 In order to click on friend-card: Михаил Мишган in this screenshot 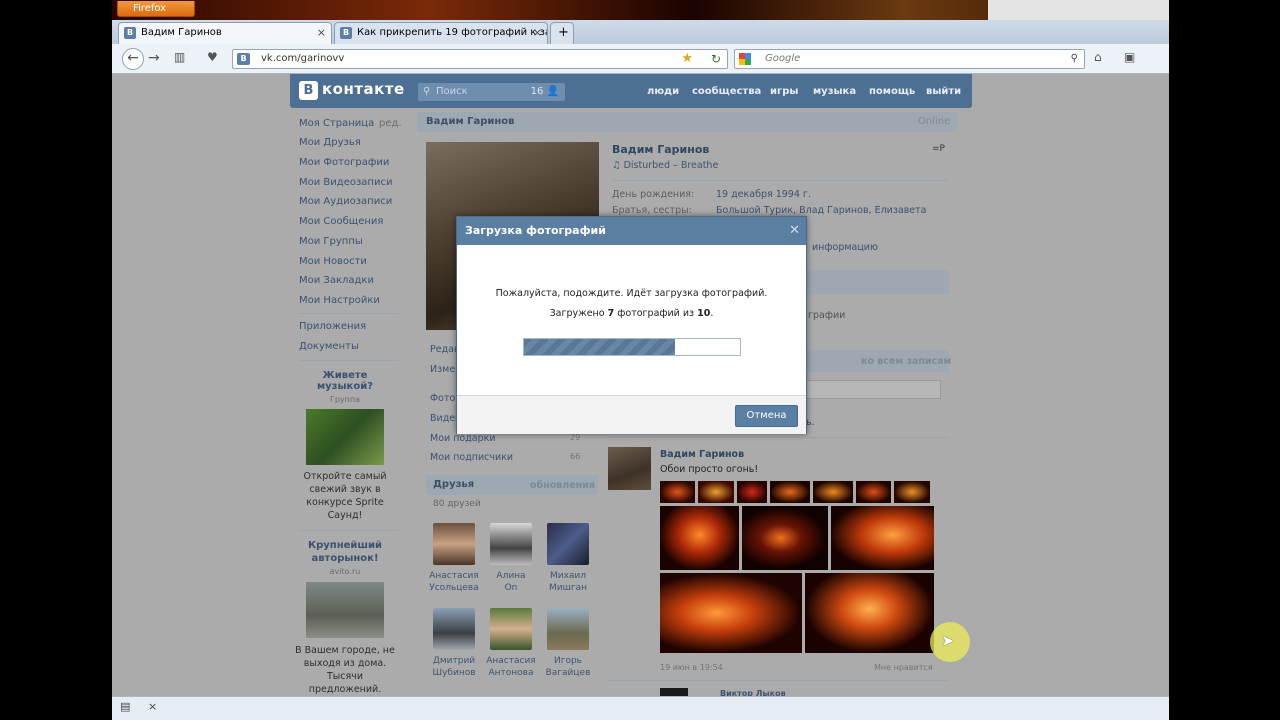, I will do `click(568, 558)`.